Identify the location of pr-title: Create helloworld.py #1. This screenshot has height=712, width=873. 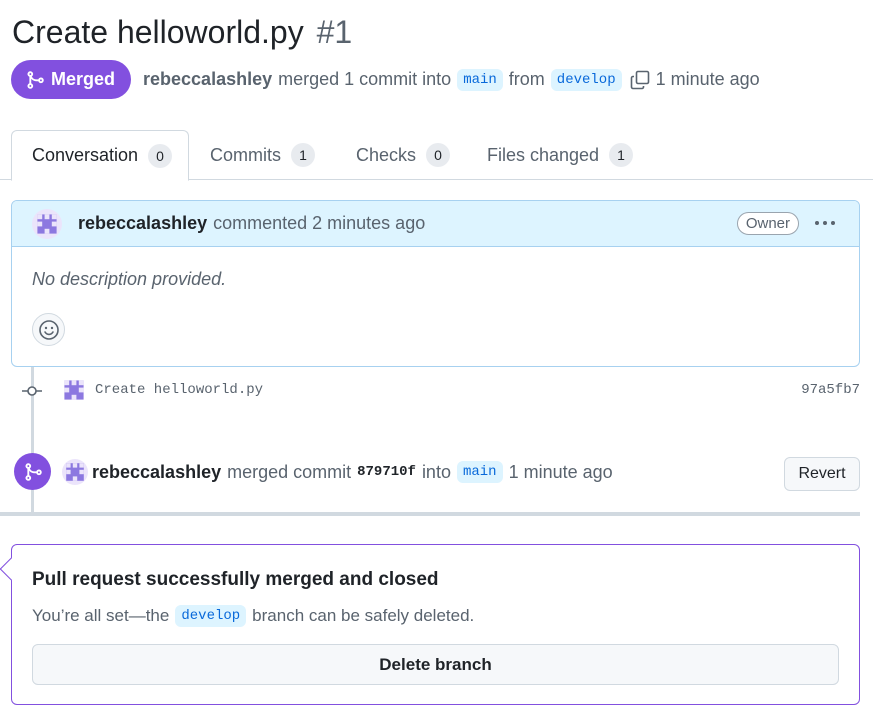
(182, 32).